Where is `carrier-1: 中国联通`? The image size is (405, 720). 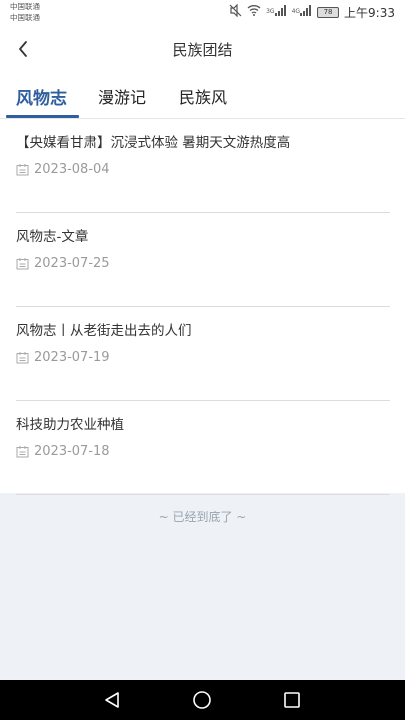 carrier-1: 中国联通 is located at coordinates (25, 6).